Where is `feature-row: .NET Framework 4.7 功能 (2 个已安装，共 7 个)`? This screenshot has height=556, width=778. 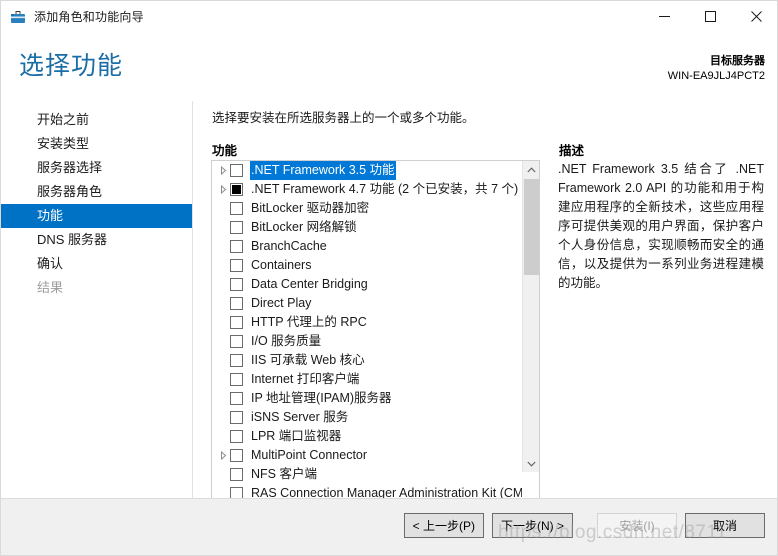 feature-row: .NET Framework 4.7 功能 (2 个已安装，共 7 个) is located at coordinates (367, 189).